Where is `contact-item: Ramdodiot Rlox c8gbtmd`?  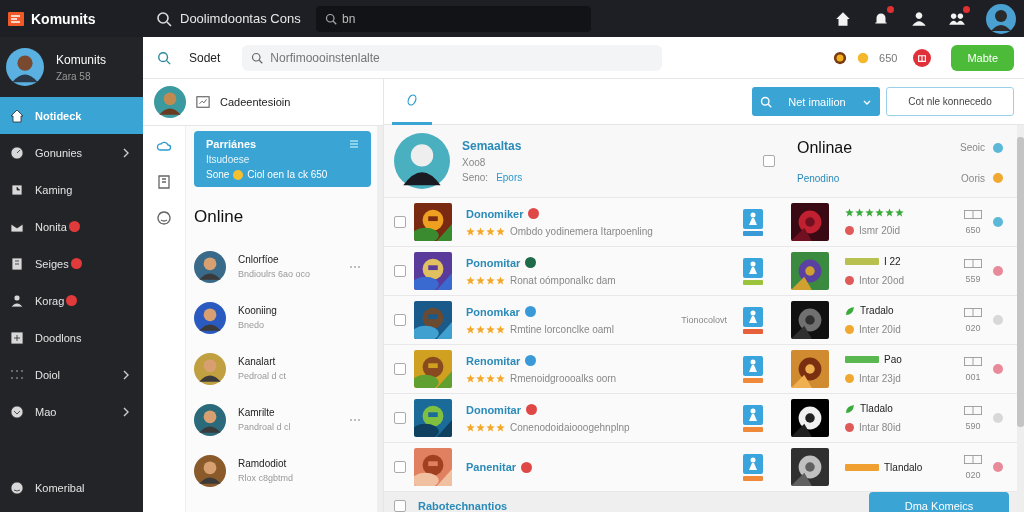
contact-item: Ramdodiot Rlox c8gbtmd is located at coordinates (282, 470).